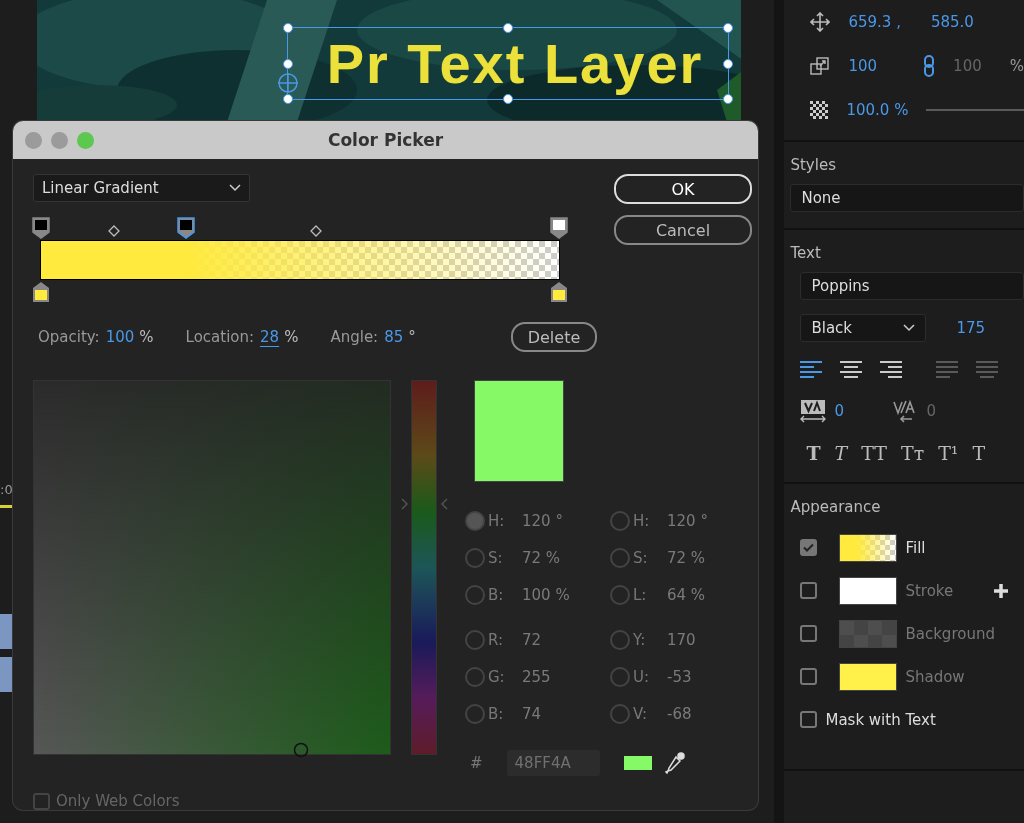 This screenshot has height=823, width=1024. I want to click on type-style-button: Tᴛ, so click(916, 453).